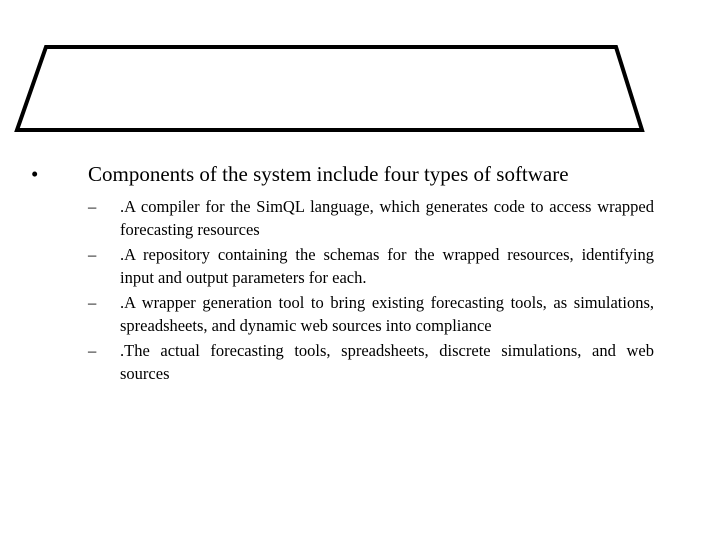  Describe the element at coordinates (340, 90) in the screenshot. I see `slide-title` at that location.